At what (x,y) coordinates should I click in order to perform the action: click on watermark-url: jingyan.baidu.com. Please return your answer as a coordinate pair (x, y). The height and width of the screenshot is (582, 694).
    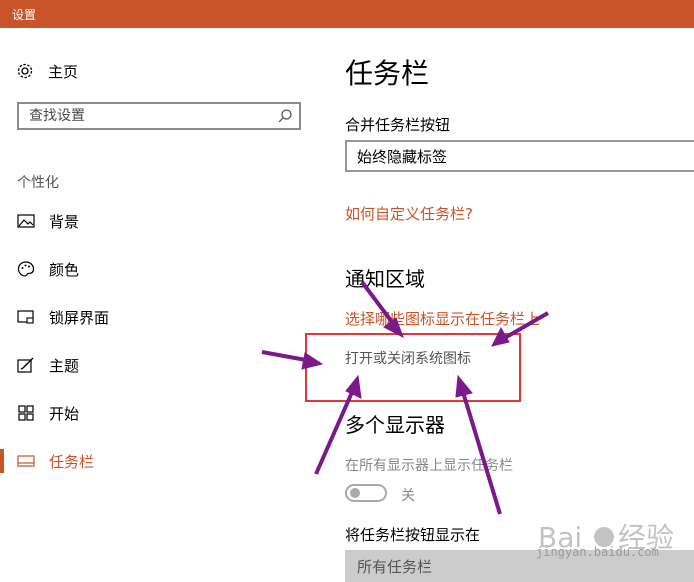
    Looking at the image, I should click on (597, 552).